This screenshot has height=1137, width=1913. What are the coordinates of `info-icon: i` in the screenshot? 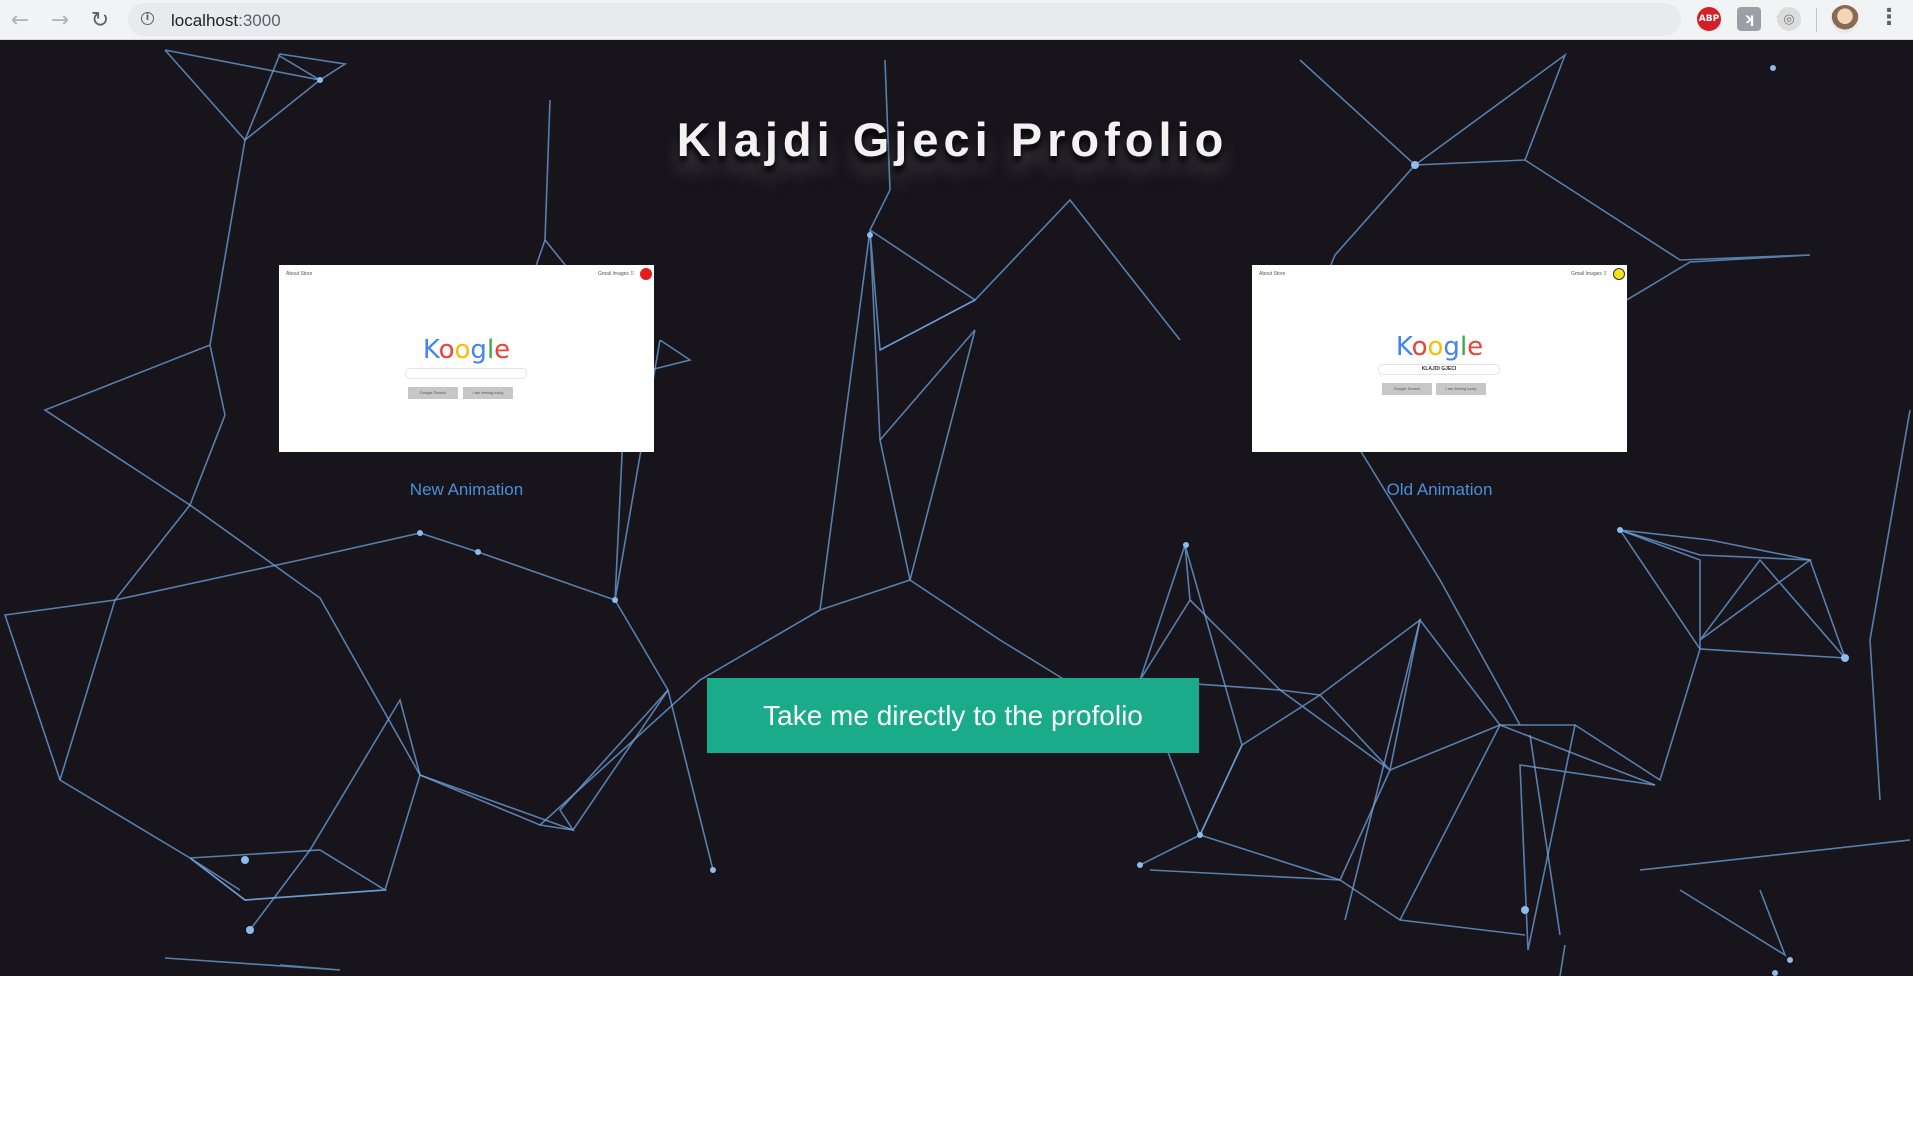 It's located at (147, 18).